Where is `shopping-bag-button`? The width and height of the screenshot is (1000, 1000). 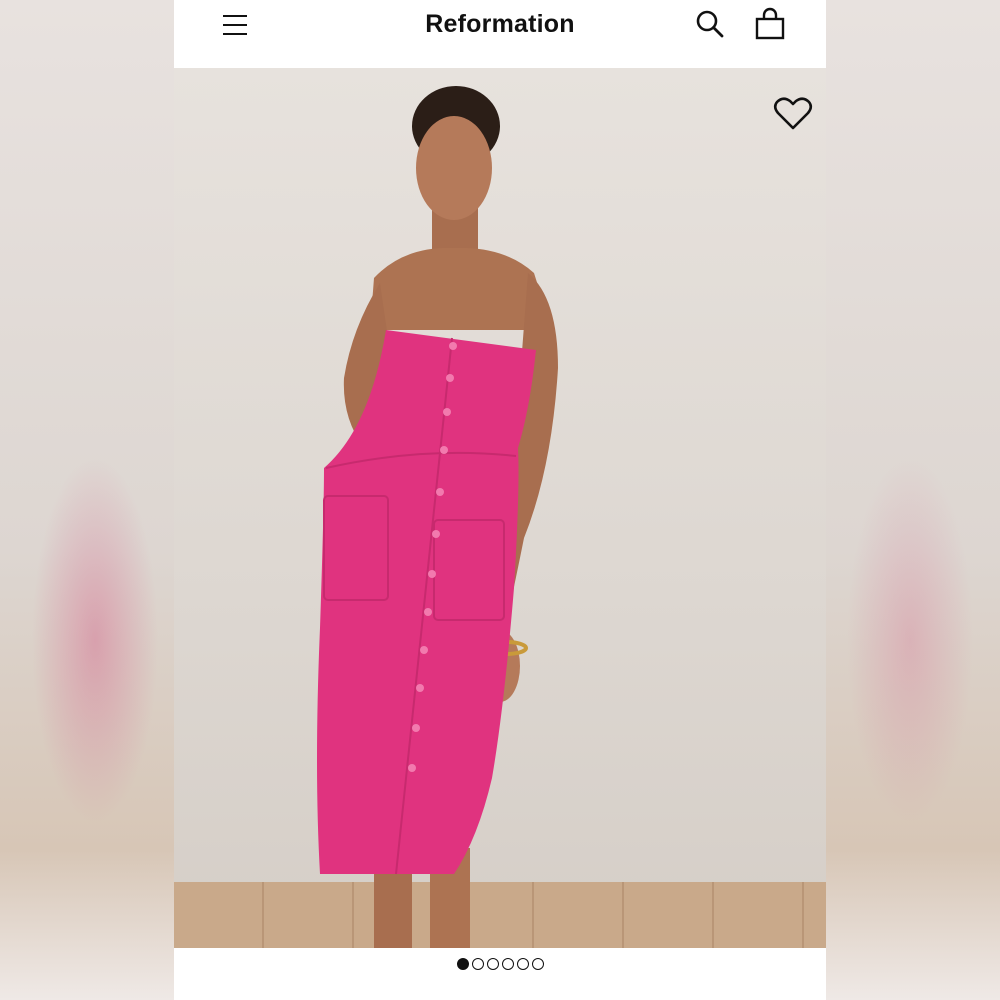
shopping-bag-button is located at coordinates (770, 24).